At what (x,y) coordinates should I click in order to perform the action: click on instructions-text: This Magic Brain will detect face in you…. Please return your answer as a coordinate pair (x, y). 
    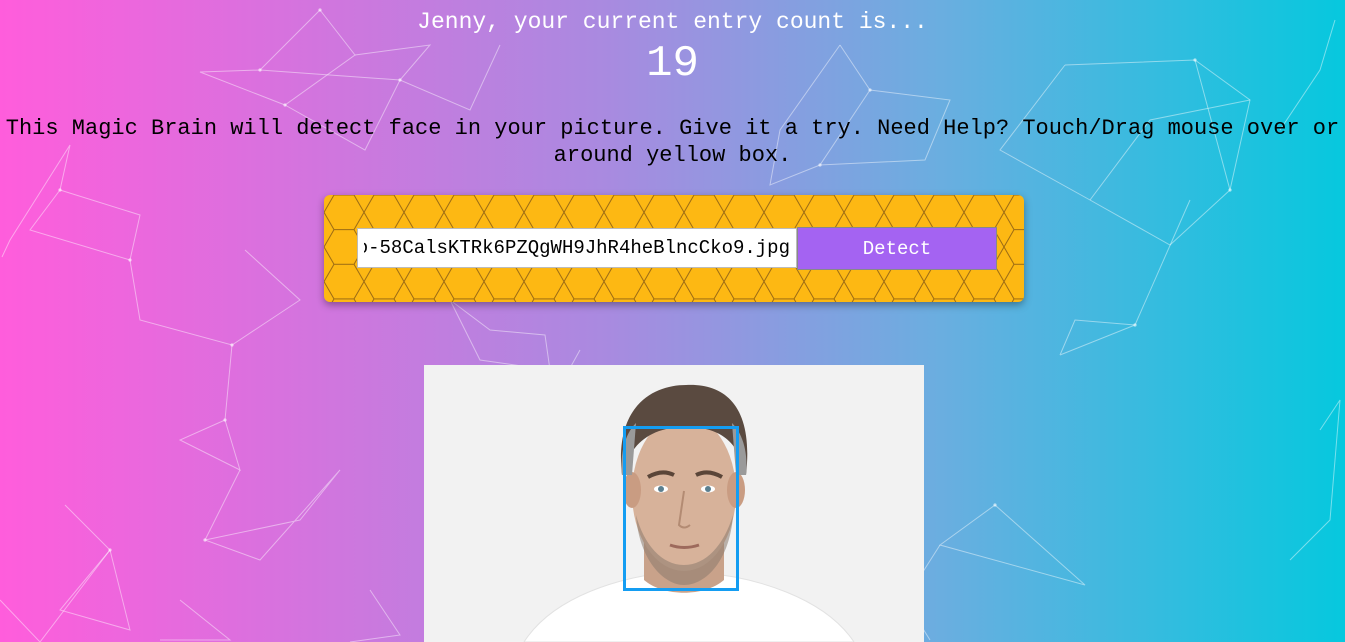
    Looking at the image, I should click on (672, 142).